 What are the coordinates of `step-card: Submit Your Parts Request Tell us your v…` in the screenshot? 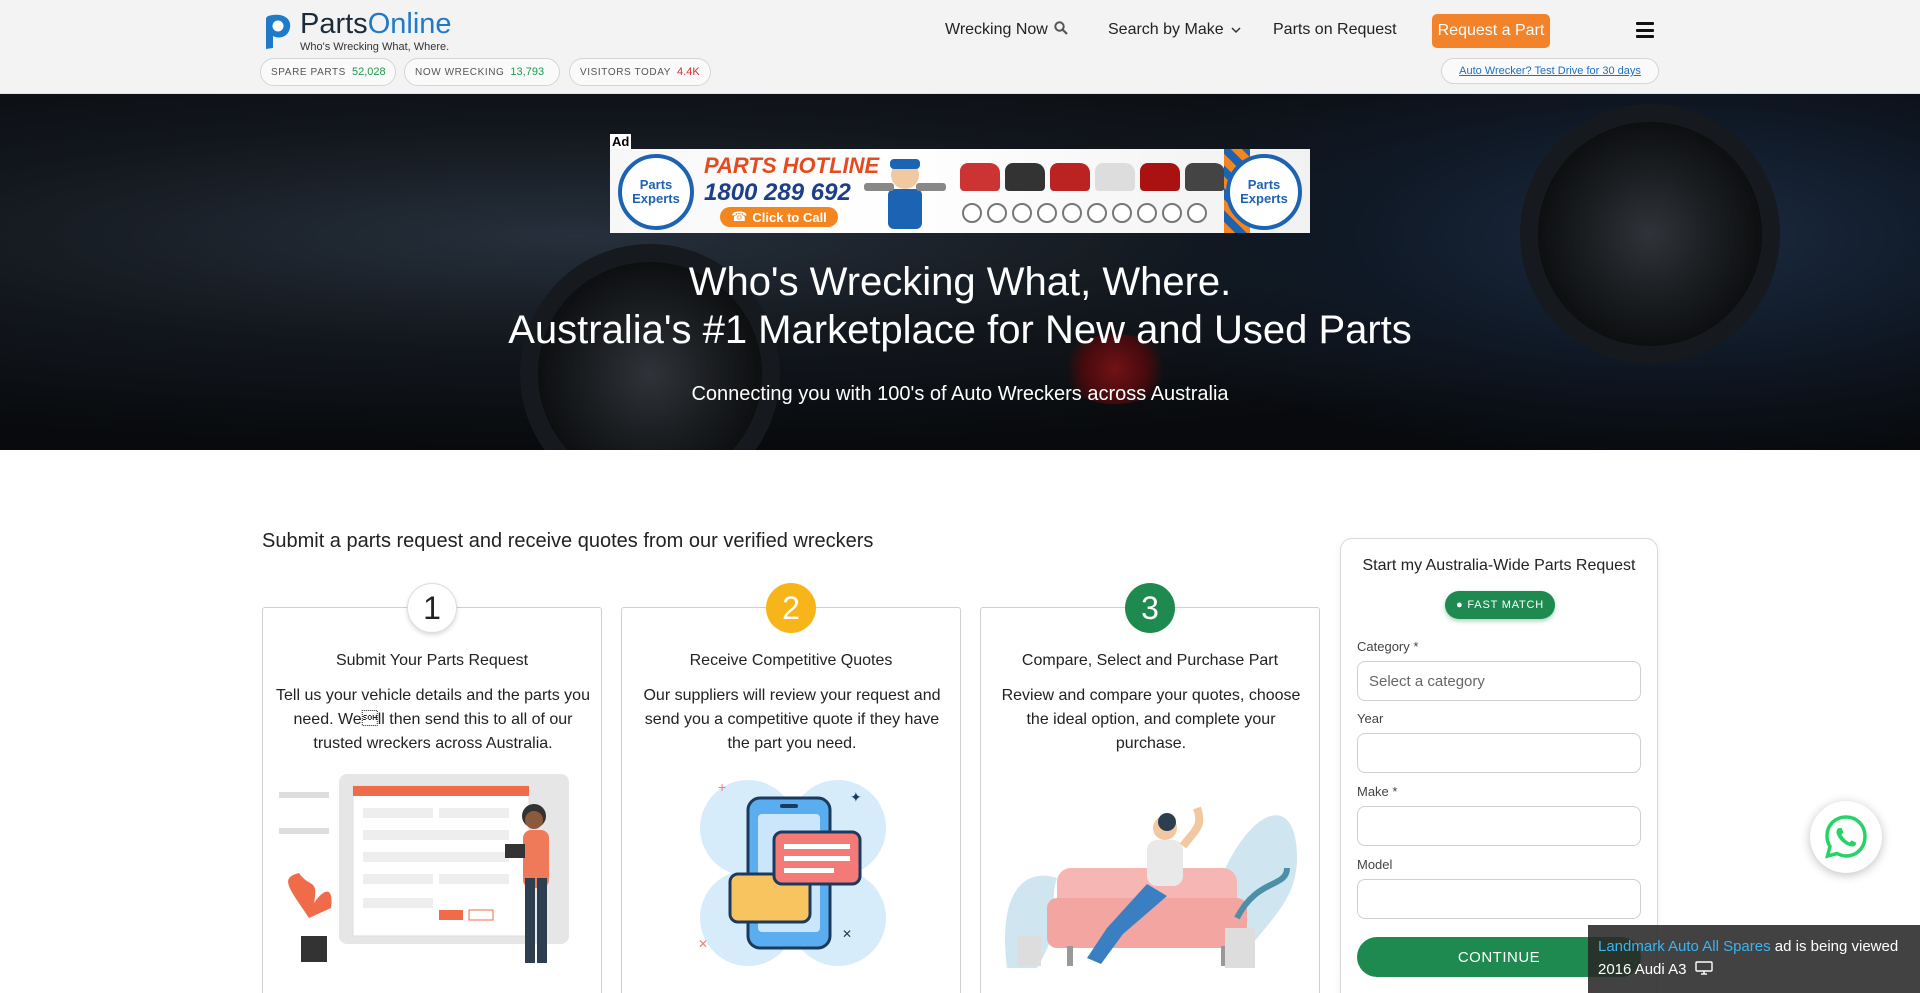 It's located at (432, 800).